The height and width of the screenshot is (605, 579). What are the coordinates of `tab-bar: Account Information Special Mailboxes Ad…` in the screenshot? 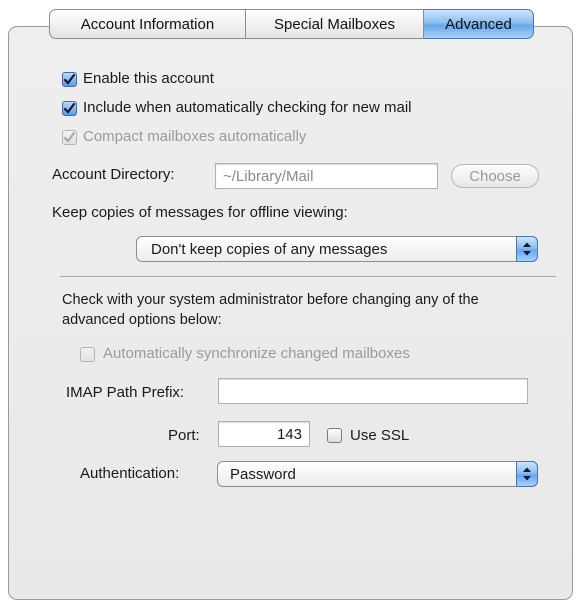 It's located at (291, 24).